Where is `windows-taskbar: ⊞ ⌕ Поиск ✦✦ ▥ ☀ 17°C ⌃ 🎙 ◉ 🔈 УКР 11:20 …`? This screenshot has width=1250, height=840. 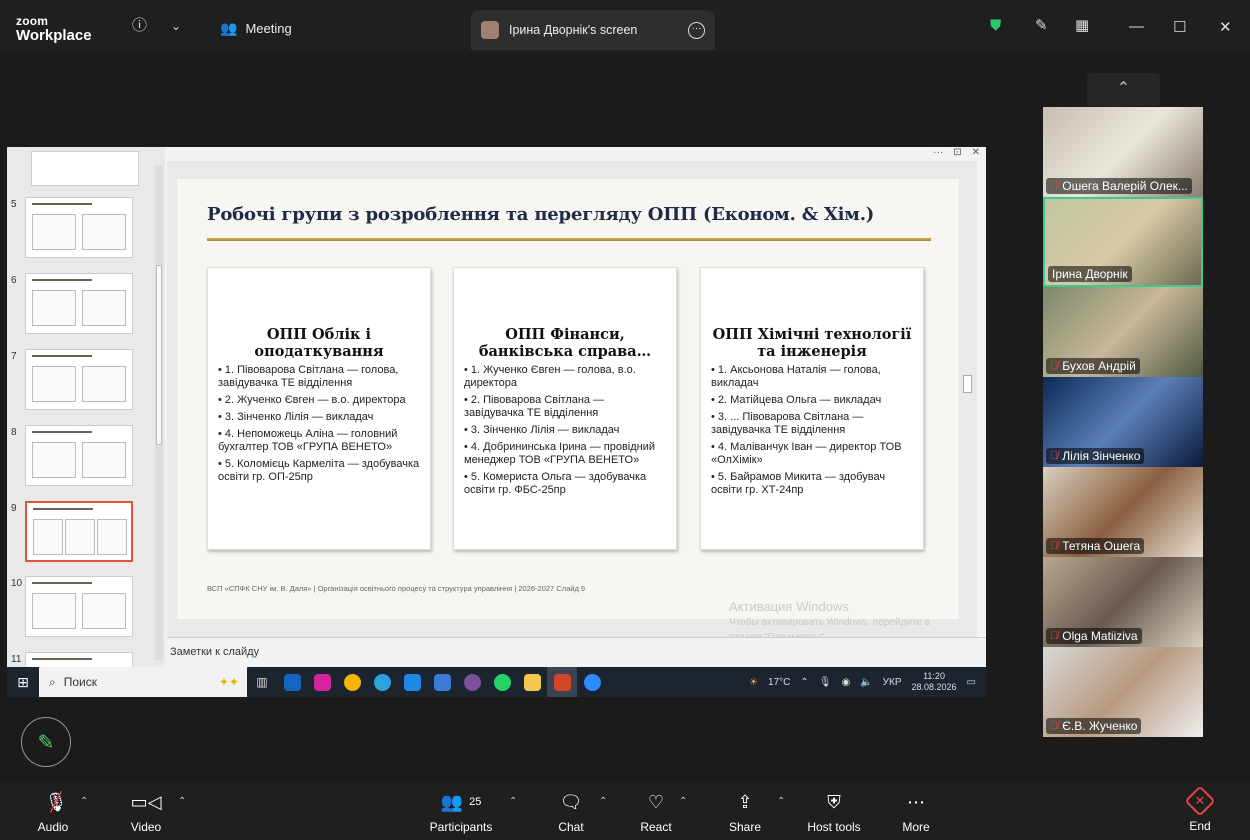
windows-taskbar: ⊞ ⌕ Поиск ✦✦ ▥ ☀ 17°C ⌃ 🎙 ◉ 🔈 УКР 11:20 … is located at coordinates (496, 682).